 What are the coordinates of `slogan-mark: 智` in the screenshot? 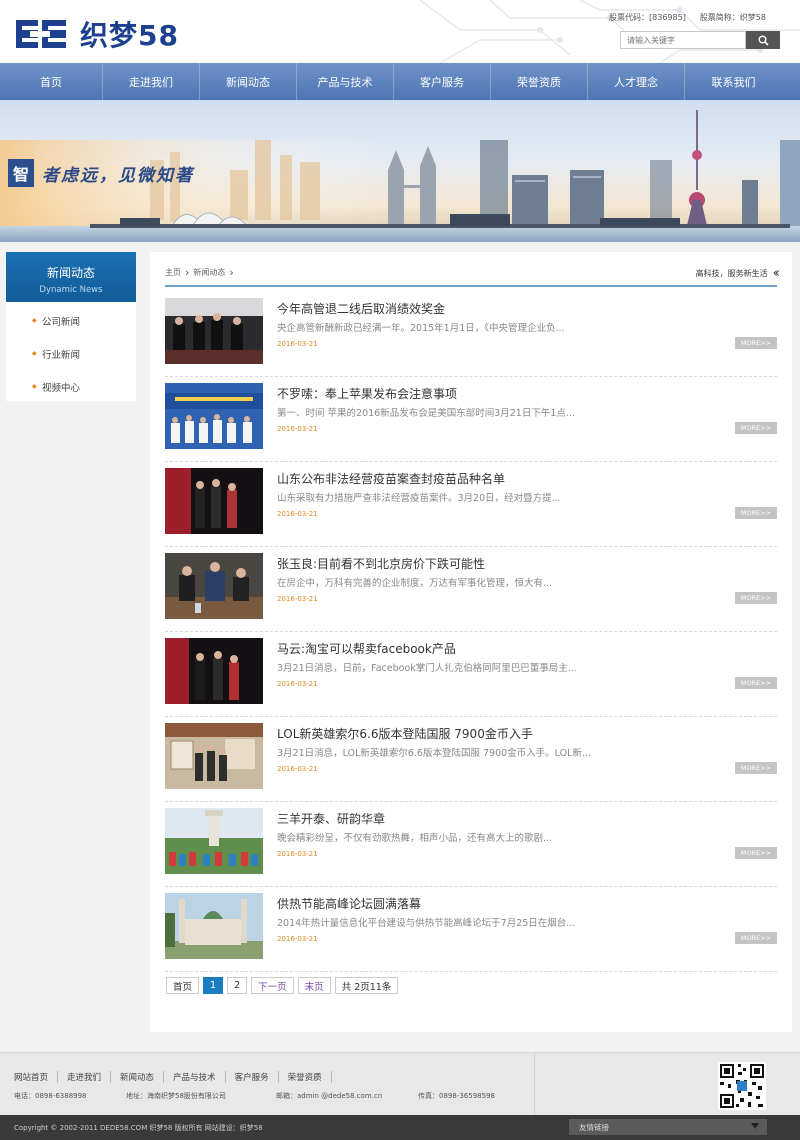 It's located at (21, 173).